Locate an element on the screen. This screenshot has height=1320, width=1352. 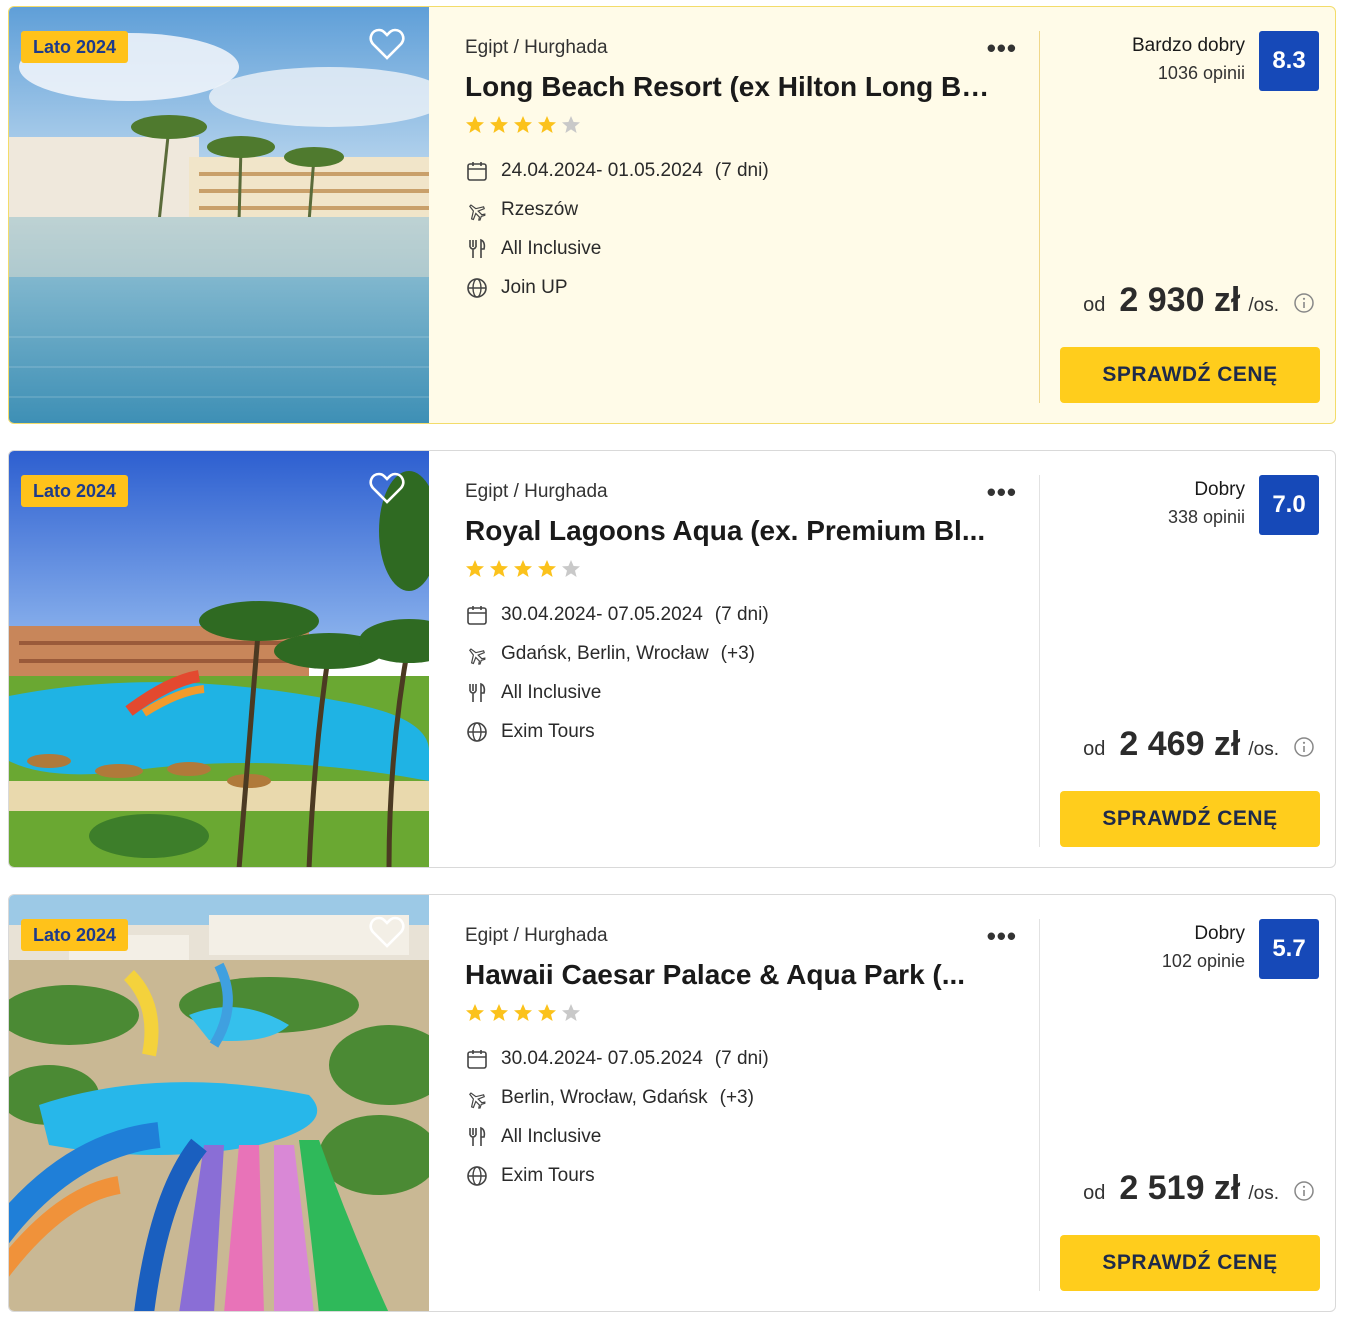
date-range: 24.04.2024- 01.05.2024 (7 dni) is located at coordinates (617, 171).